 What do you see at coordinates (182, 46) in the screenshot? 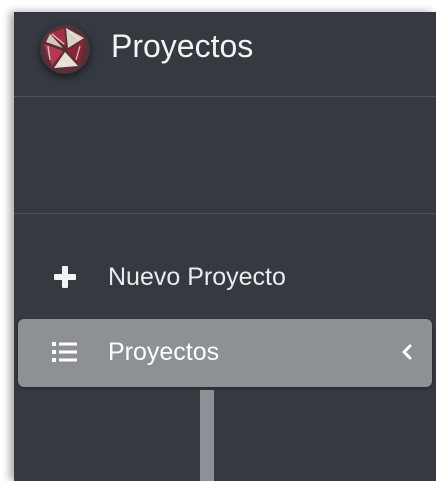
I see `brand-title: Proyectos` at bounding box center [182, 46].